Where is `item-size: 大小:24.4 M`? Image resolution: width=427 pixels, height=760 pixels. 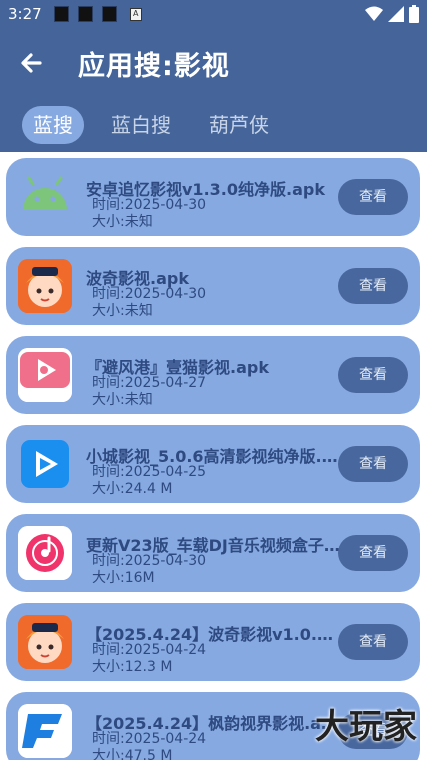
item-size: 大小:24.4 M is located at coordinates (132, 489).